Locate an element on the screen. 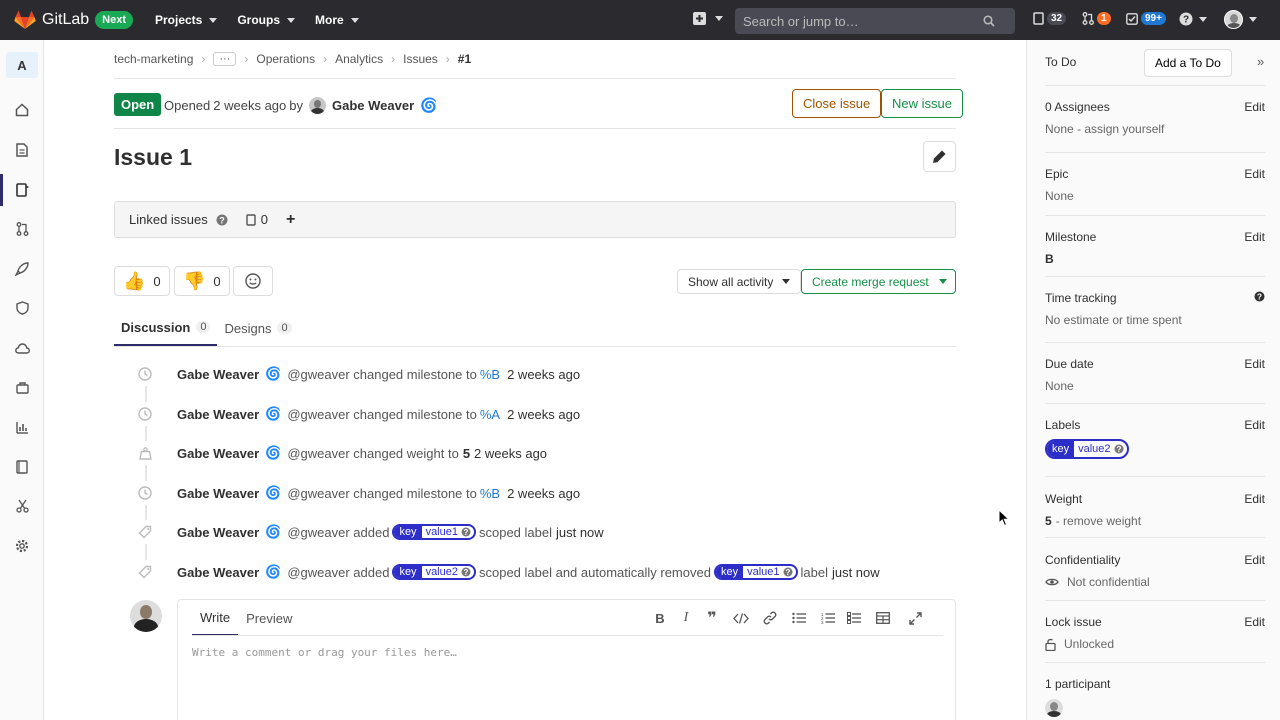 This screenshot has height=720, width=1280. create-merge-request-dropdown is located at coordinates (943, 281).